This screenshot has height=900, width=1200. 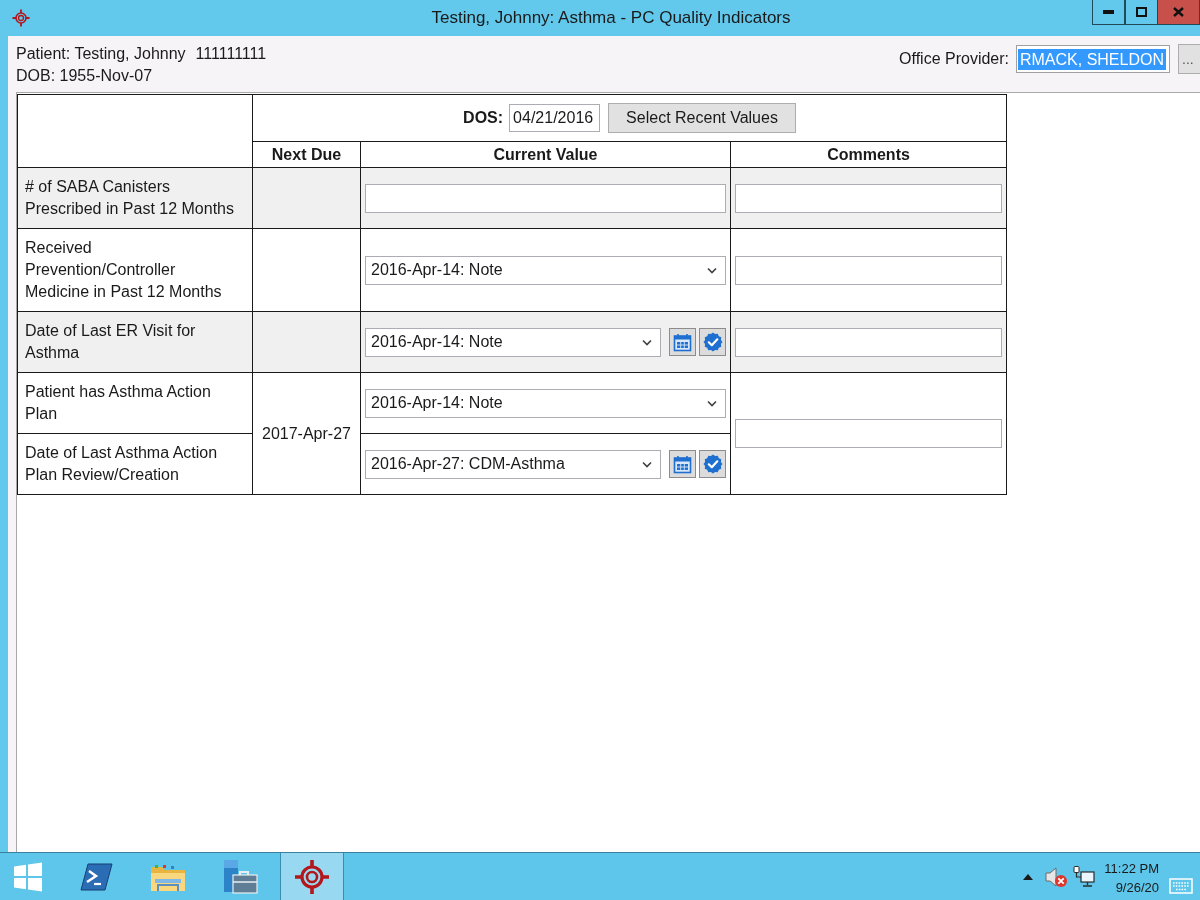 What do you see at coordinates (101, 54) in the screenshot?
I see `patient-name: Patient: Testing, Johnny` at bounding box center [101, 54].